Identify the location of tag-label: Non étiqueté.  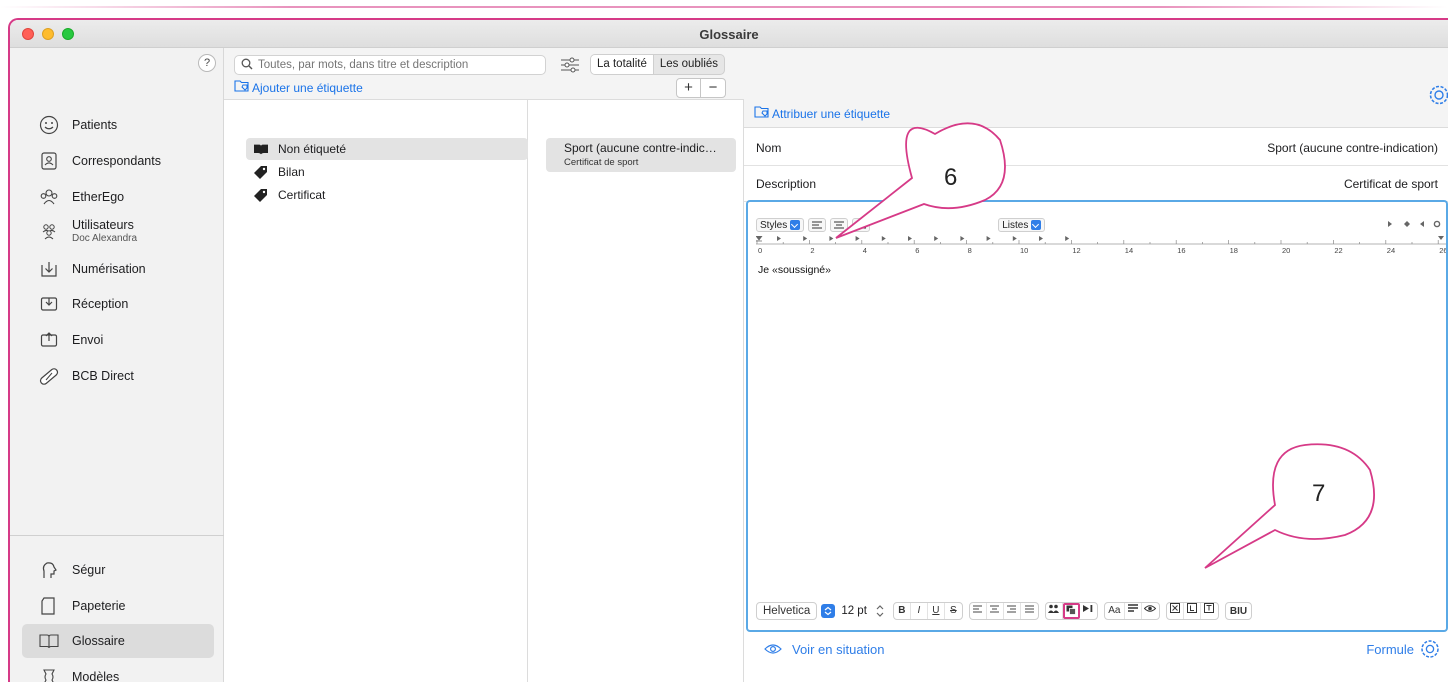
(312, 149).